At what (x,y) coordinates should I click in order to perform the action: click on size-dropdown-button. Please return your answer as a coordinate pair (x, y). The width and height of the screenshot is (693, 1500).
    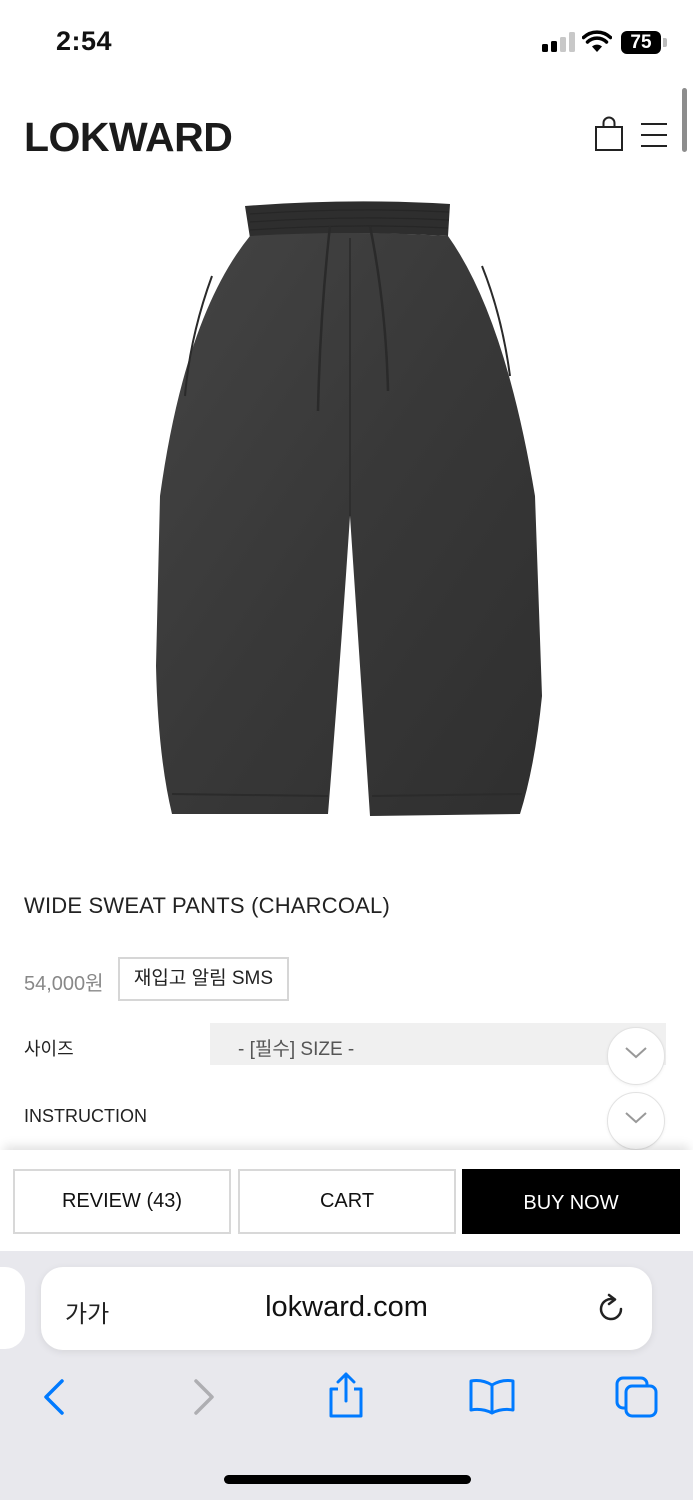
    Looking at the image, I should click on (636, 1056).